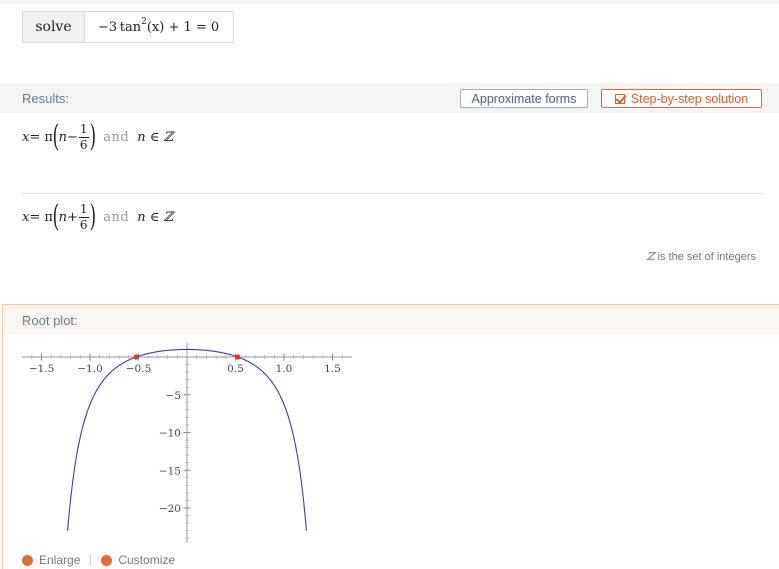 The height and width of the screenshot is (569, 779). I want to click on integers-symbol: ℤ, so click(650, 256).